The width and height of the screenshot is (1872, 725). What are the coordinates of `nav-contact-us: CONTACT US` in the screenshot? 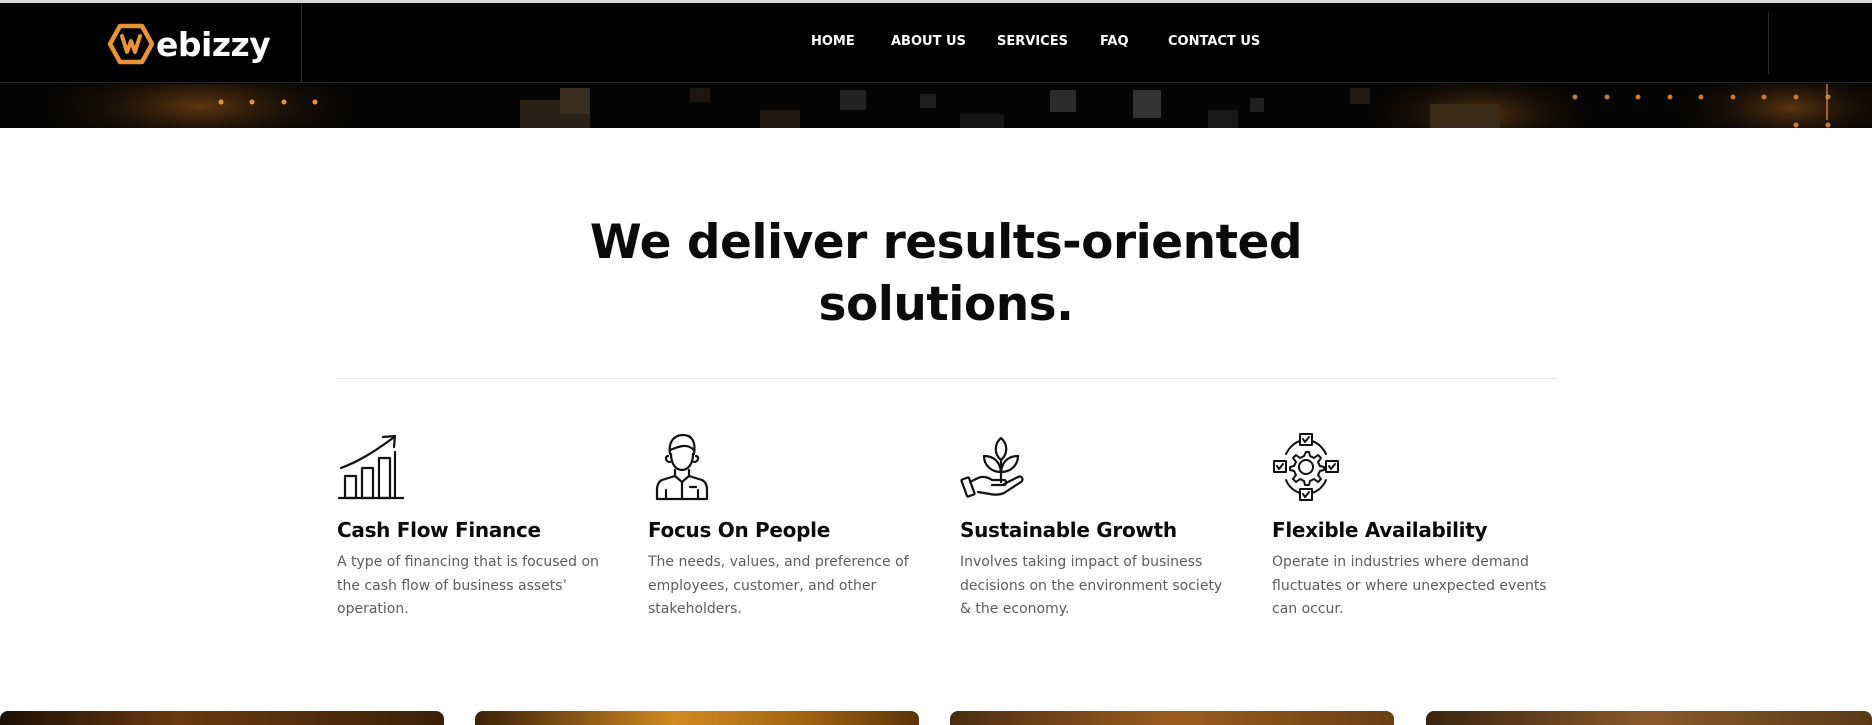 It's located at (1214, 41).